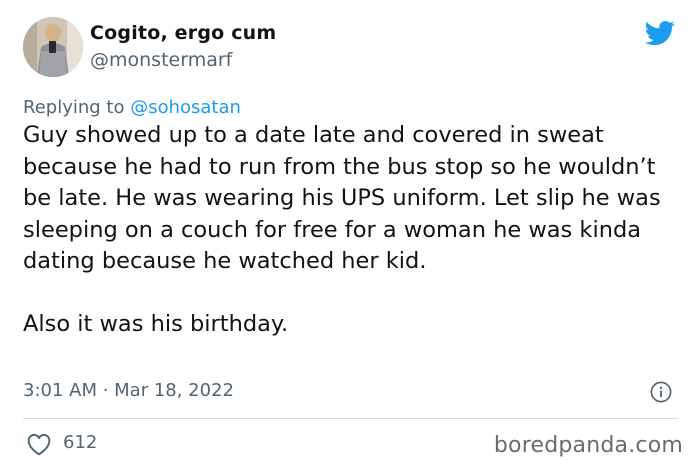 The width and height of the screenshot is (700, 471). Describe the element at coordinates (77, 107) in the screenshot. I see `reply-prefix: Replying to` at that location.